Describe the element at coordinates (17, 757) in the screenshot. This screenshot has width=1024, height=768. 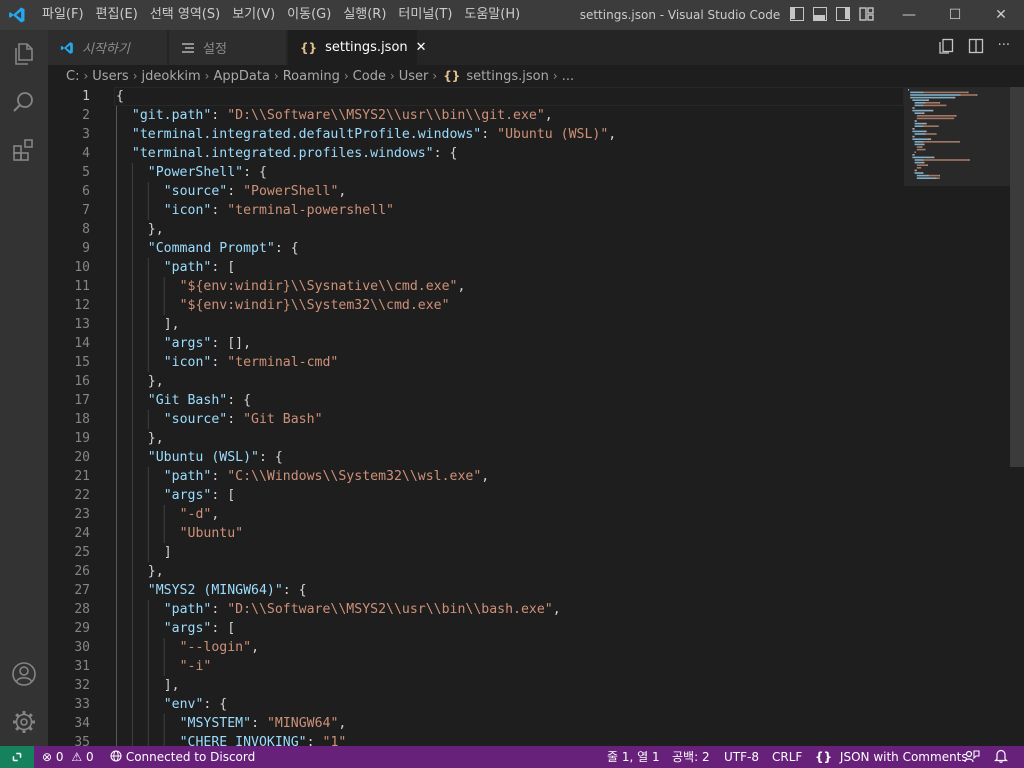
I see `remote-indicator` at that location.